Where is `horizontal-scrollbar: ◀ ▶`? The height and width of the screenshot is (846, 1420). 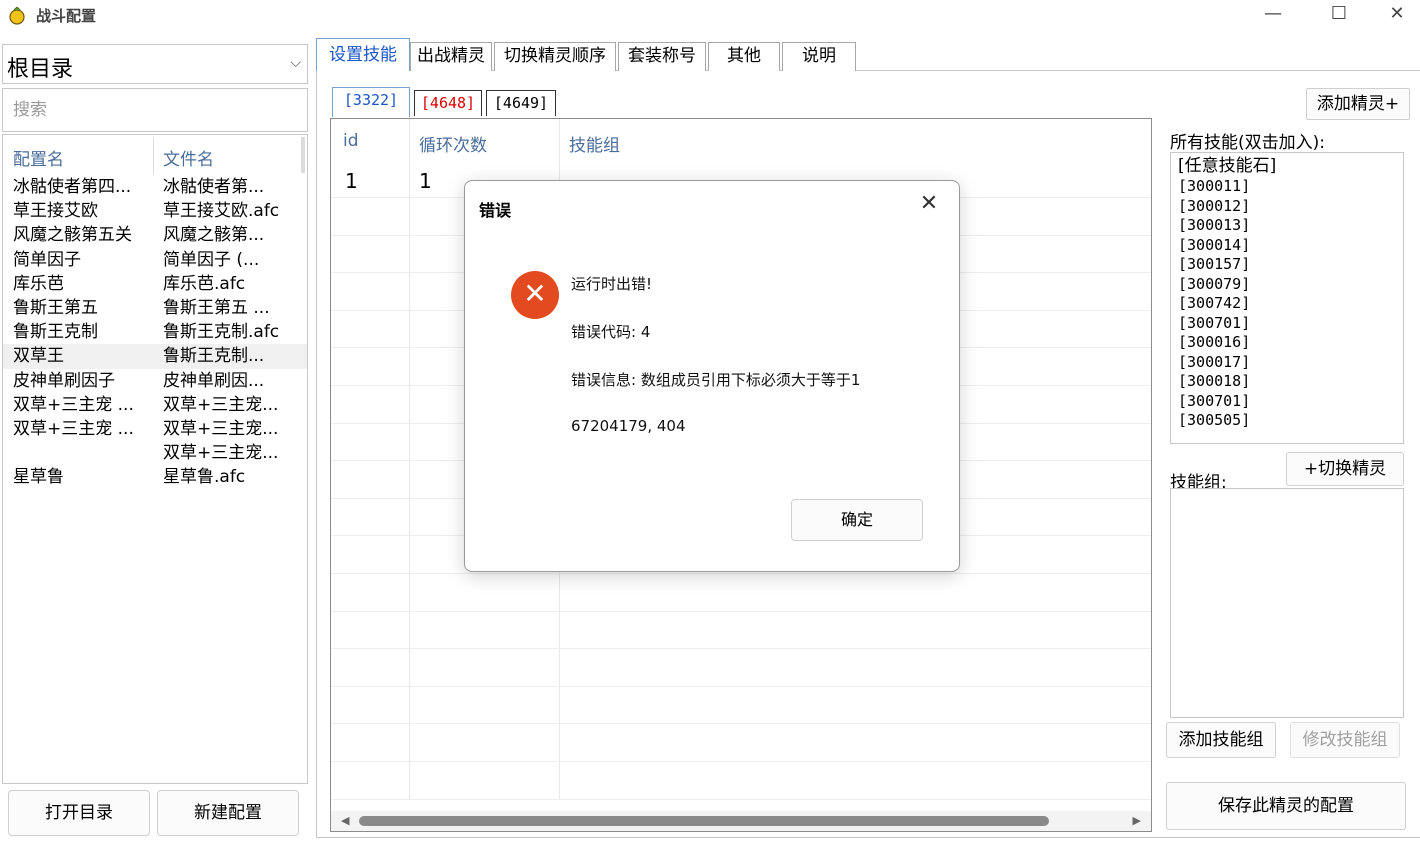
horizontal-scrollbar: ◀ ▶ is located at coordinates (741, 821).